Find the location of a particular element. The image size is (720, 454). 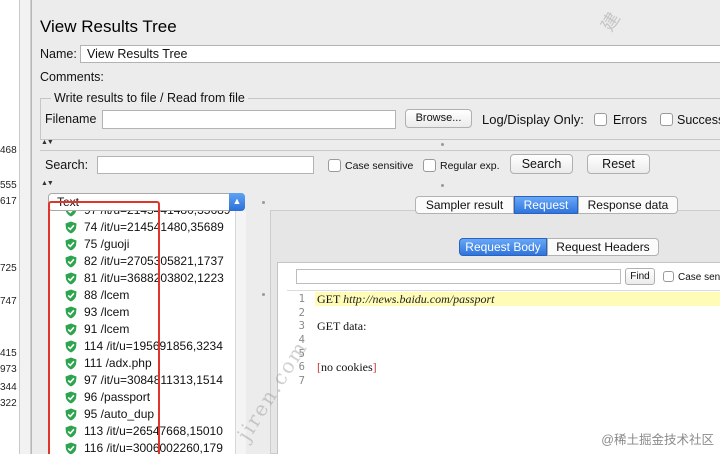

write-results-title: Write results to file / Read from file is located at coordinates (149, 98).